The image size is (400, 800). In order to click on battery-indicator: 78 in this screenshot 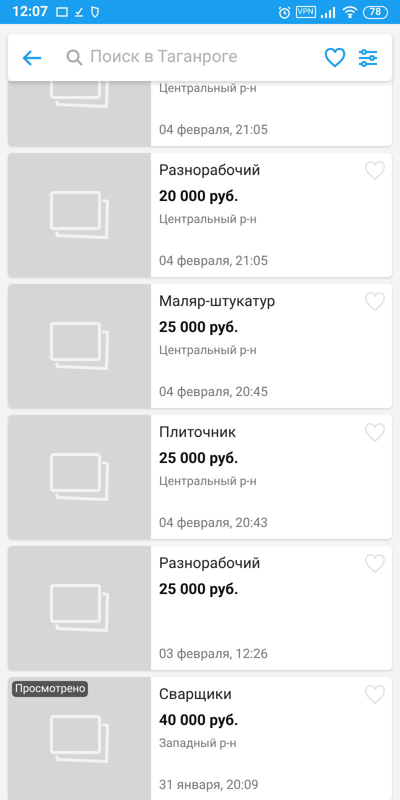, I will do `click(375, 12)`.